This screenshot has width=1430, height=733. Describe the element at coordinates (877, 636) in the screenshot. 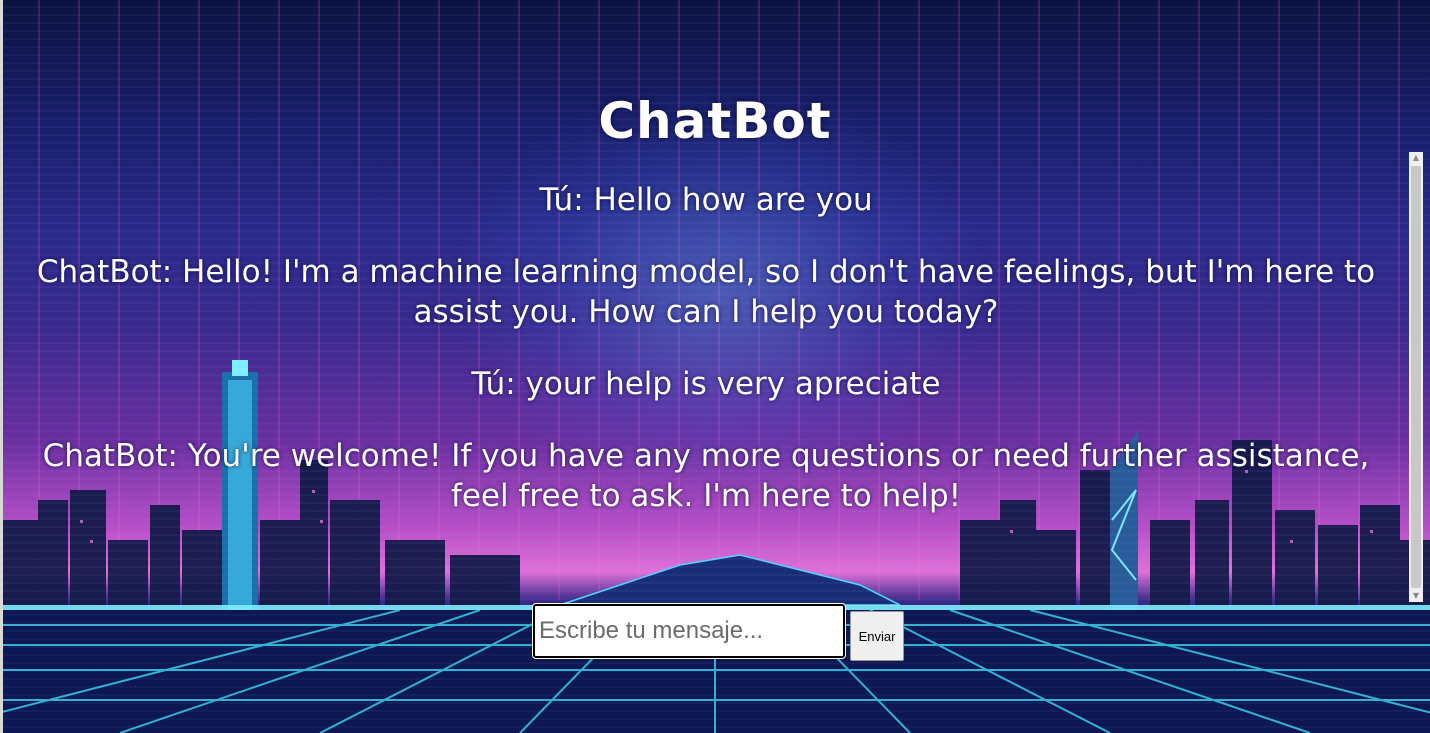

I see `send-button: Enviar` at that location.